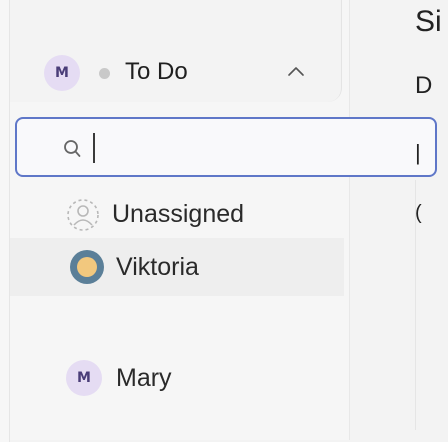 This screenshot has width=448, height=442. Describe the element at coordinates (5, 221) in the screenshot. I see `left-sidebar-edge` at that location.